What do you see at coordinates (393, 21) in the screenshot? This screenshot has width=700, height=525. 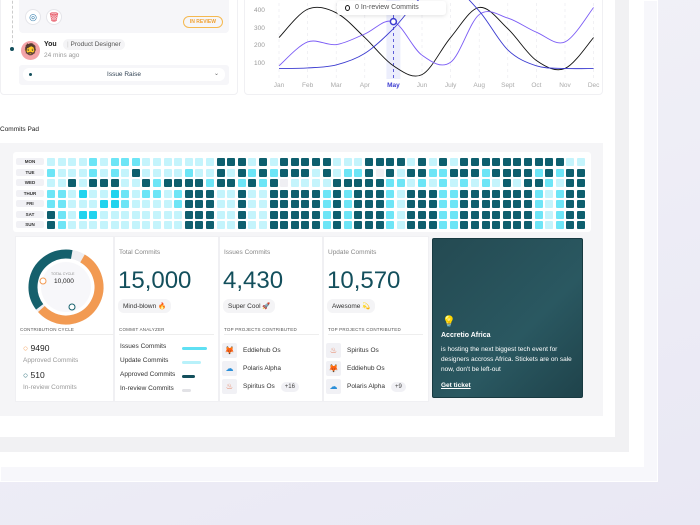 I see `active-point` at bounding box center [393, 21].